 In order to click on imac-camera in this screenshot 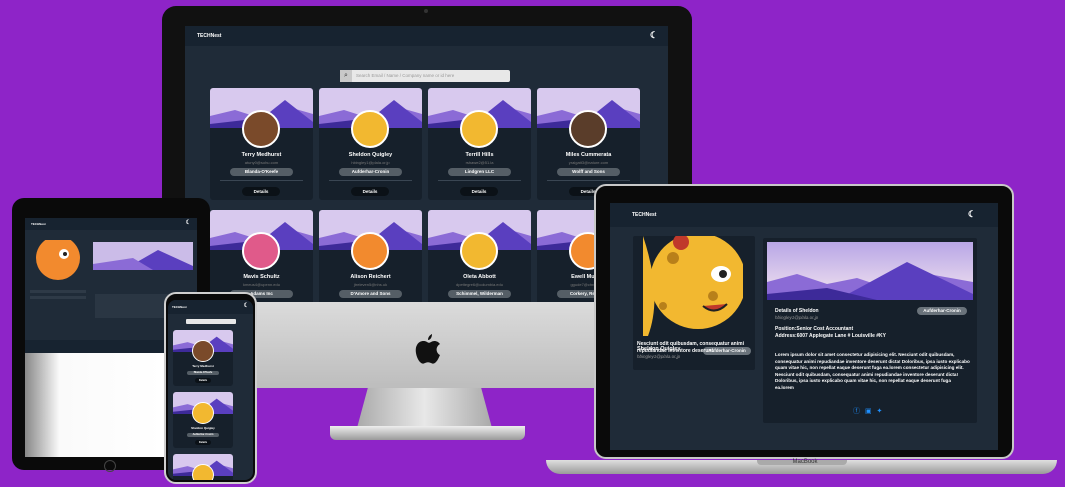, I will do `click(426, 11)`.